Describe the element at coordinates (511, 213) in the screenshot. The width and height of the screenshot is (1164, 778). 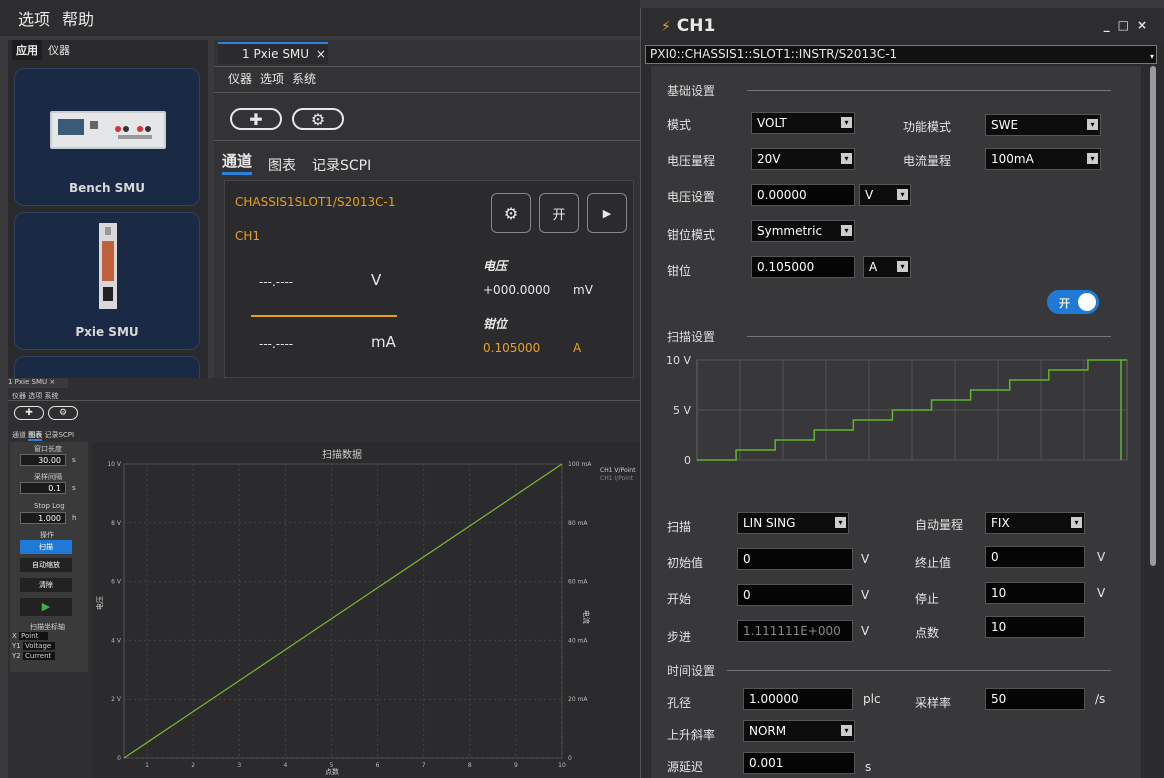
I see `channel-settings-button: ⚙` at that location.